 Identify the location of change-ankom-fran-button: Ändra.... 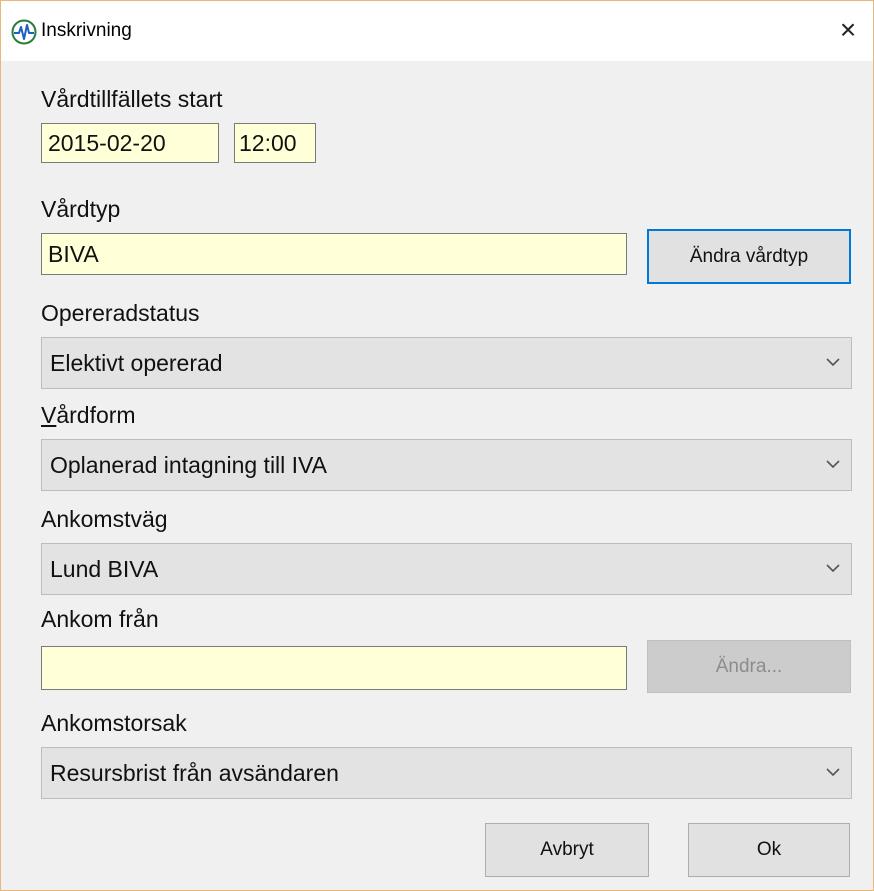
(749, 666).